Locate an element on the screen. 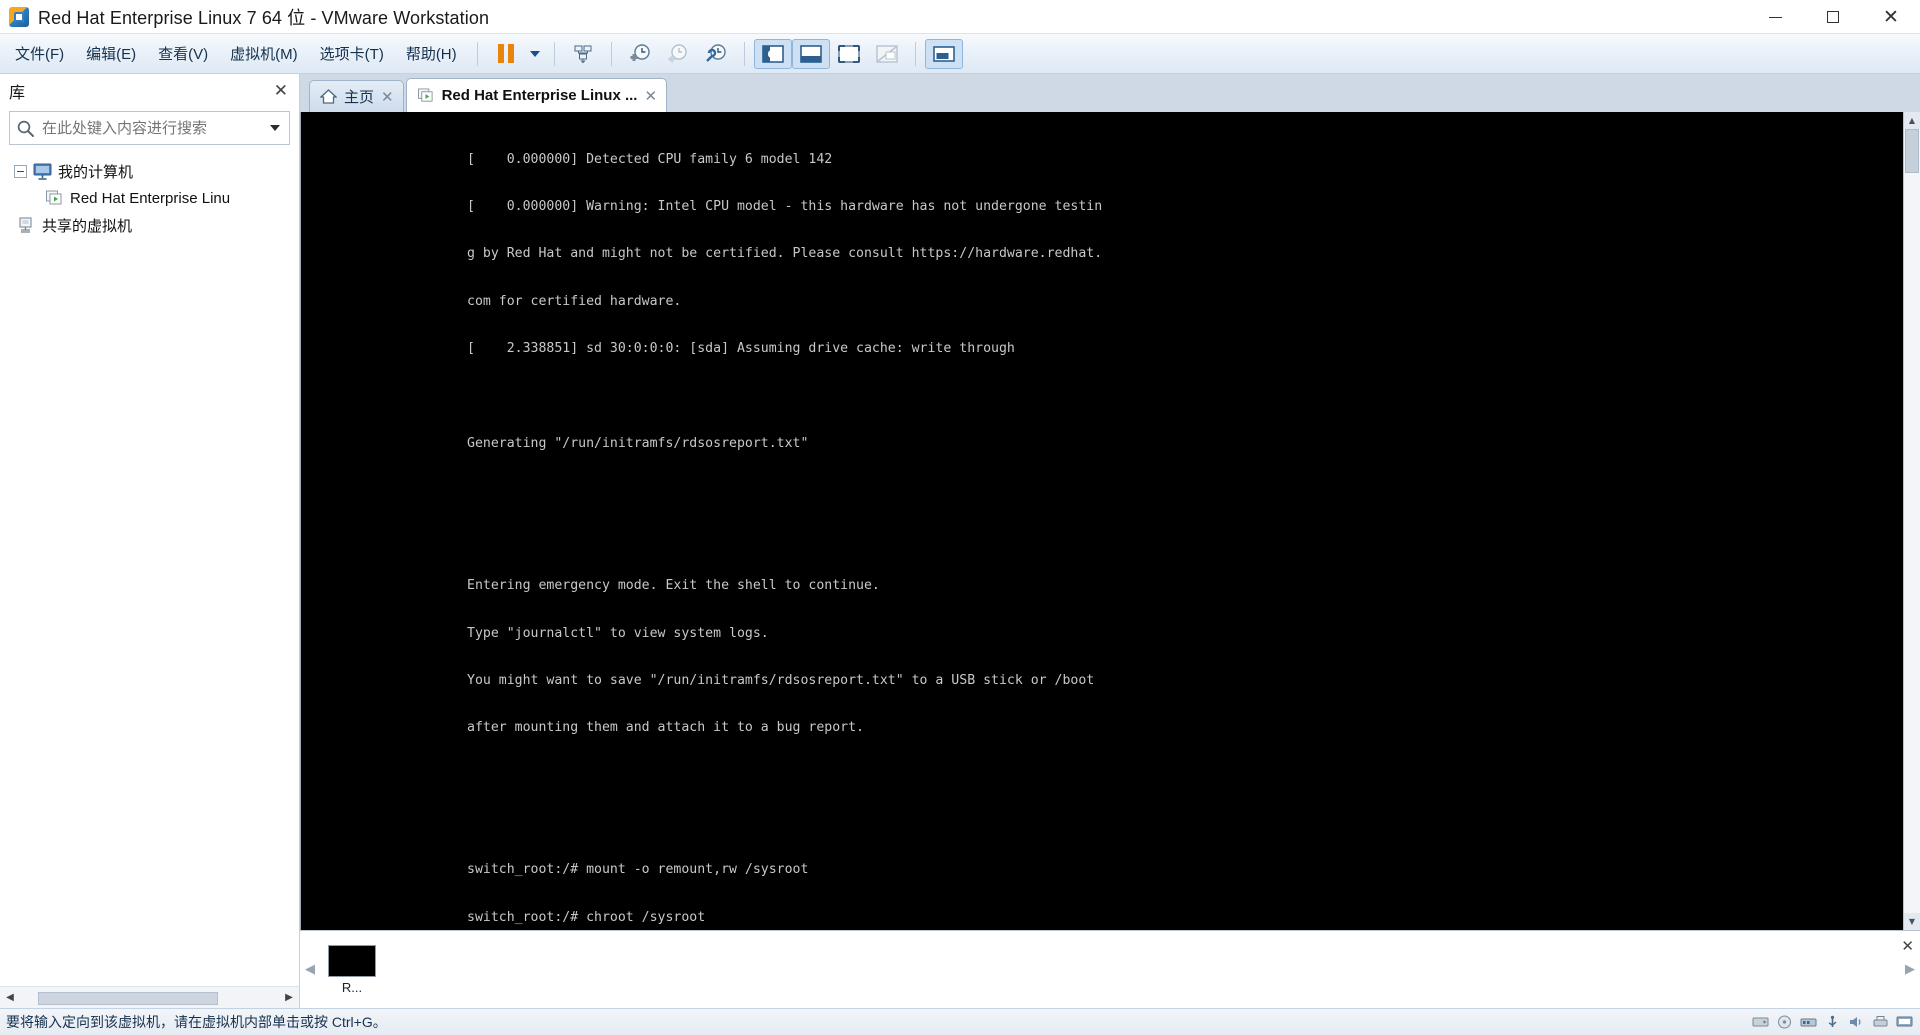  menu-file: 文件(F) is located at coordinates (39, 53).